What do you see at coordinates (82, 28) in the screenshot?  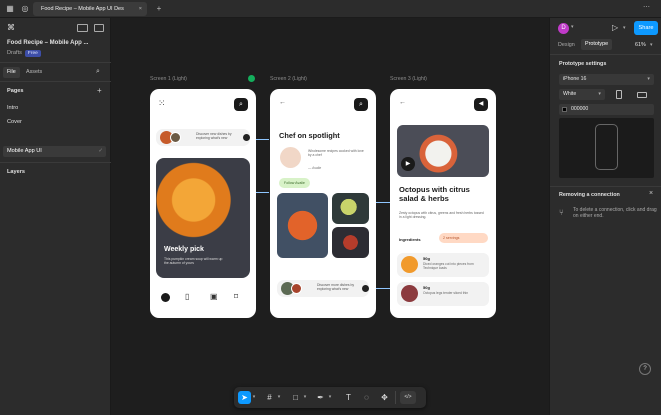 I see `layout-toggle-icon` at bounding box center [82, 28].